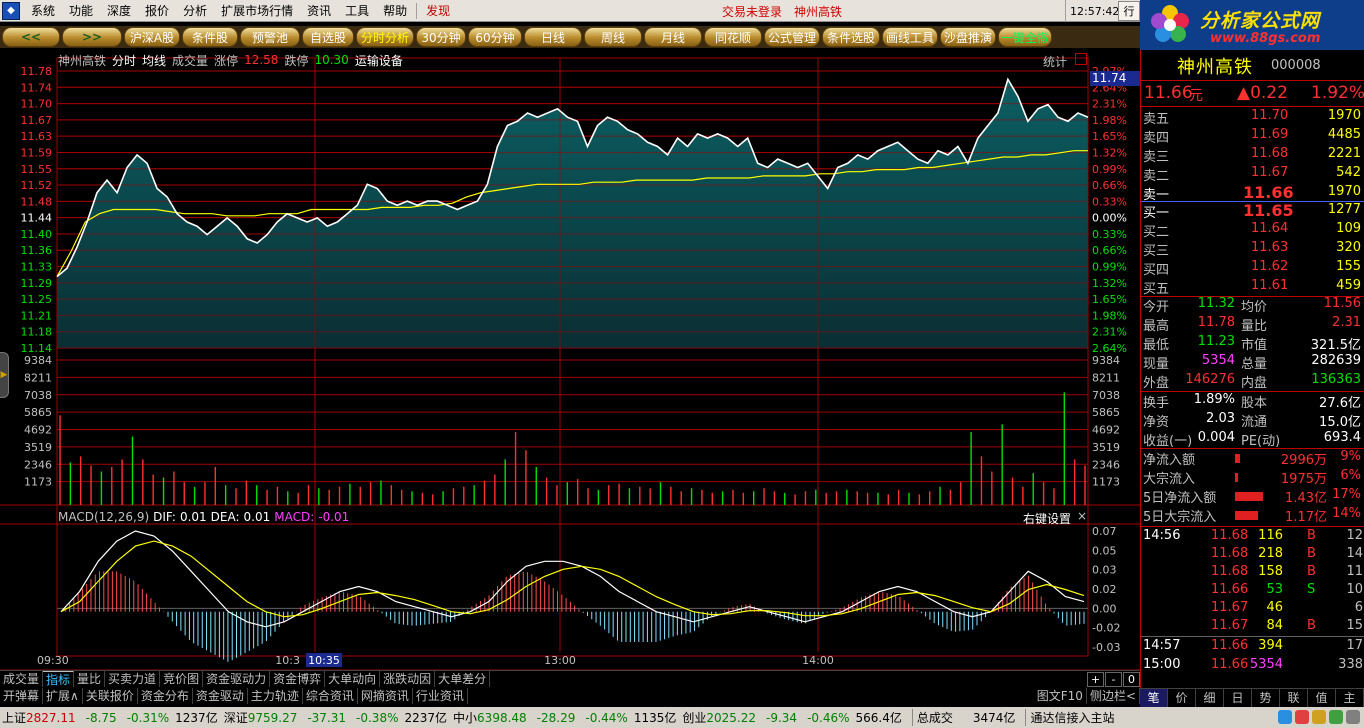  What do you see at coordinates (330, 695) in the screenshot?
I see `general-news-button: 综合资讯` at bounding box center [330, 695].